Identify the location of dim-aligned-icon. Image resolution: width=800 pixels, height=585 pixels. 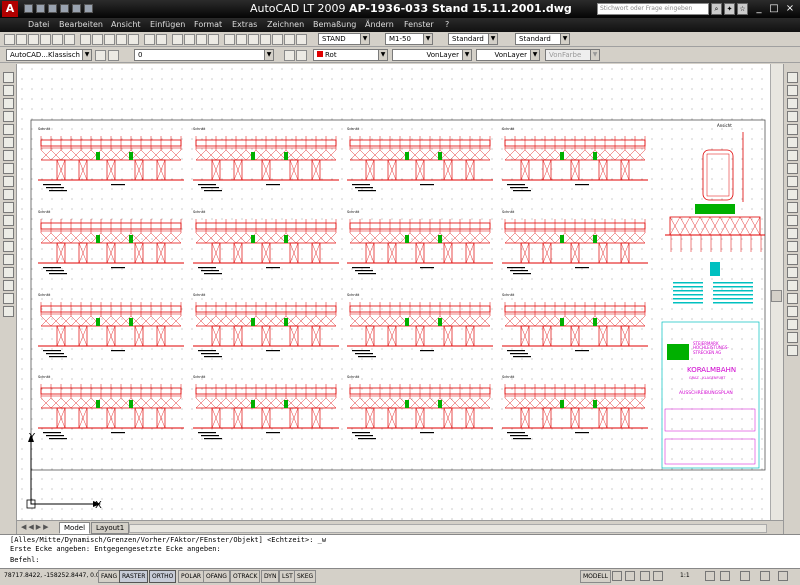
(792, 311).